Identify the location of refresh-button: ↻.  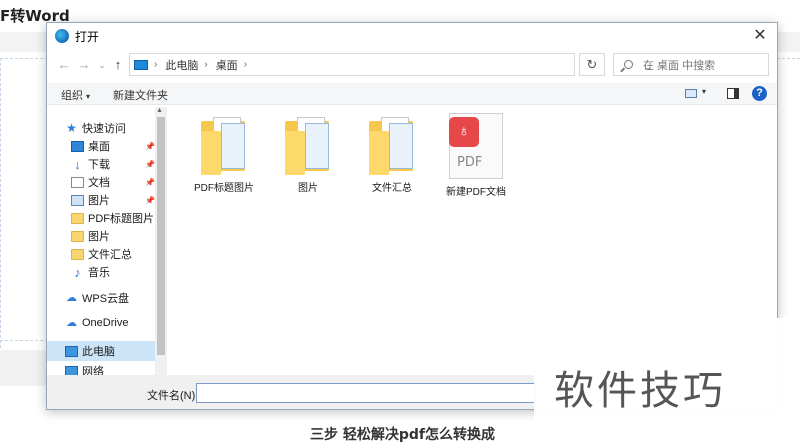
(592, 64).